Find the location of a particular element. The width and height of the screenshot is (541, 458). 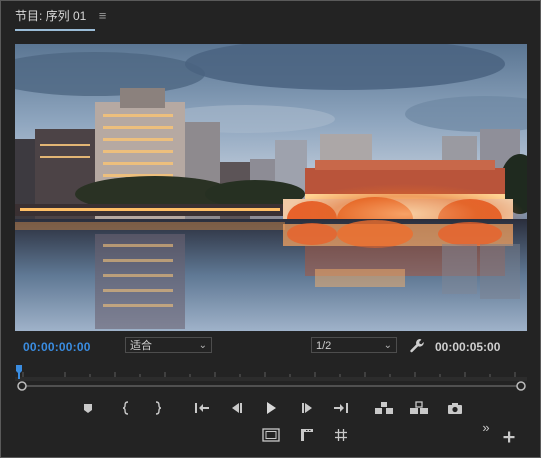

more-icon: » is located at coordinates (486, 427).